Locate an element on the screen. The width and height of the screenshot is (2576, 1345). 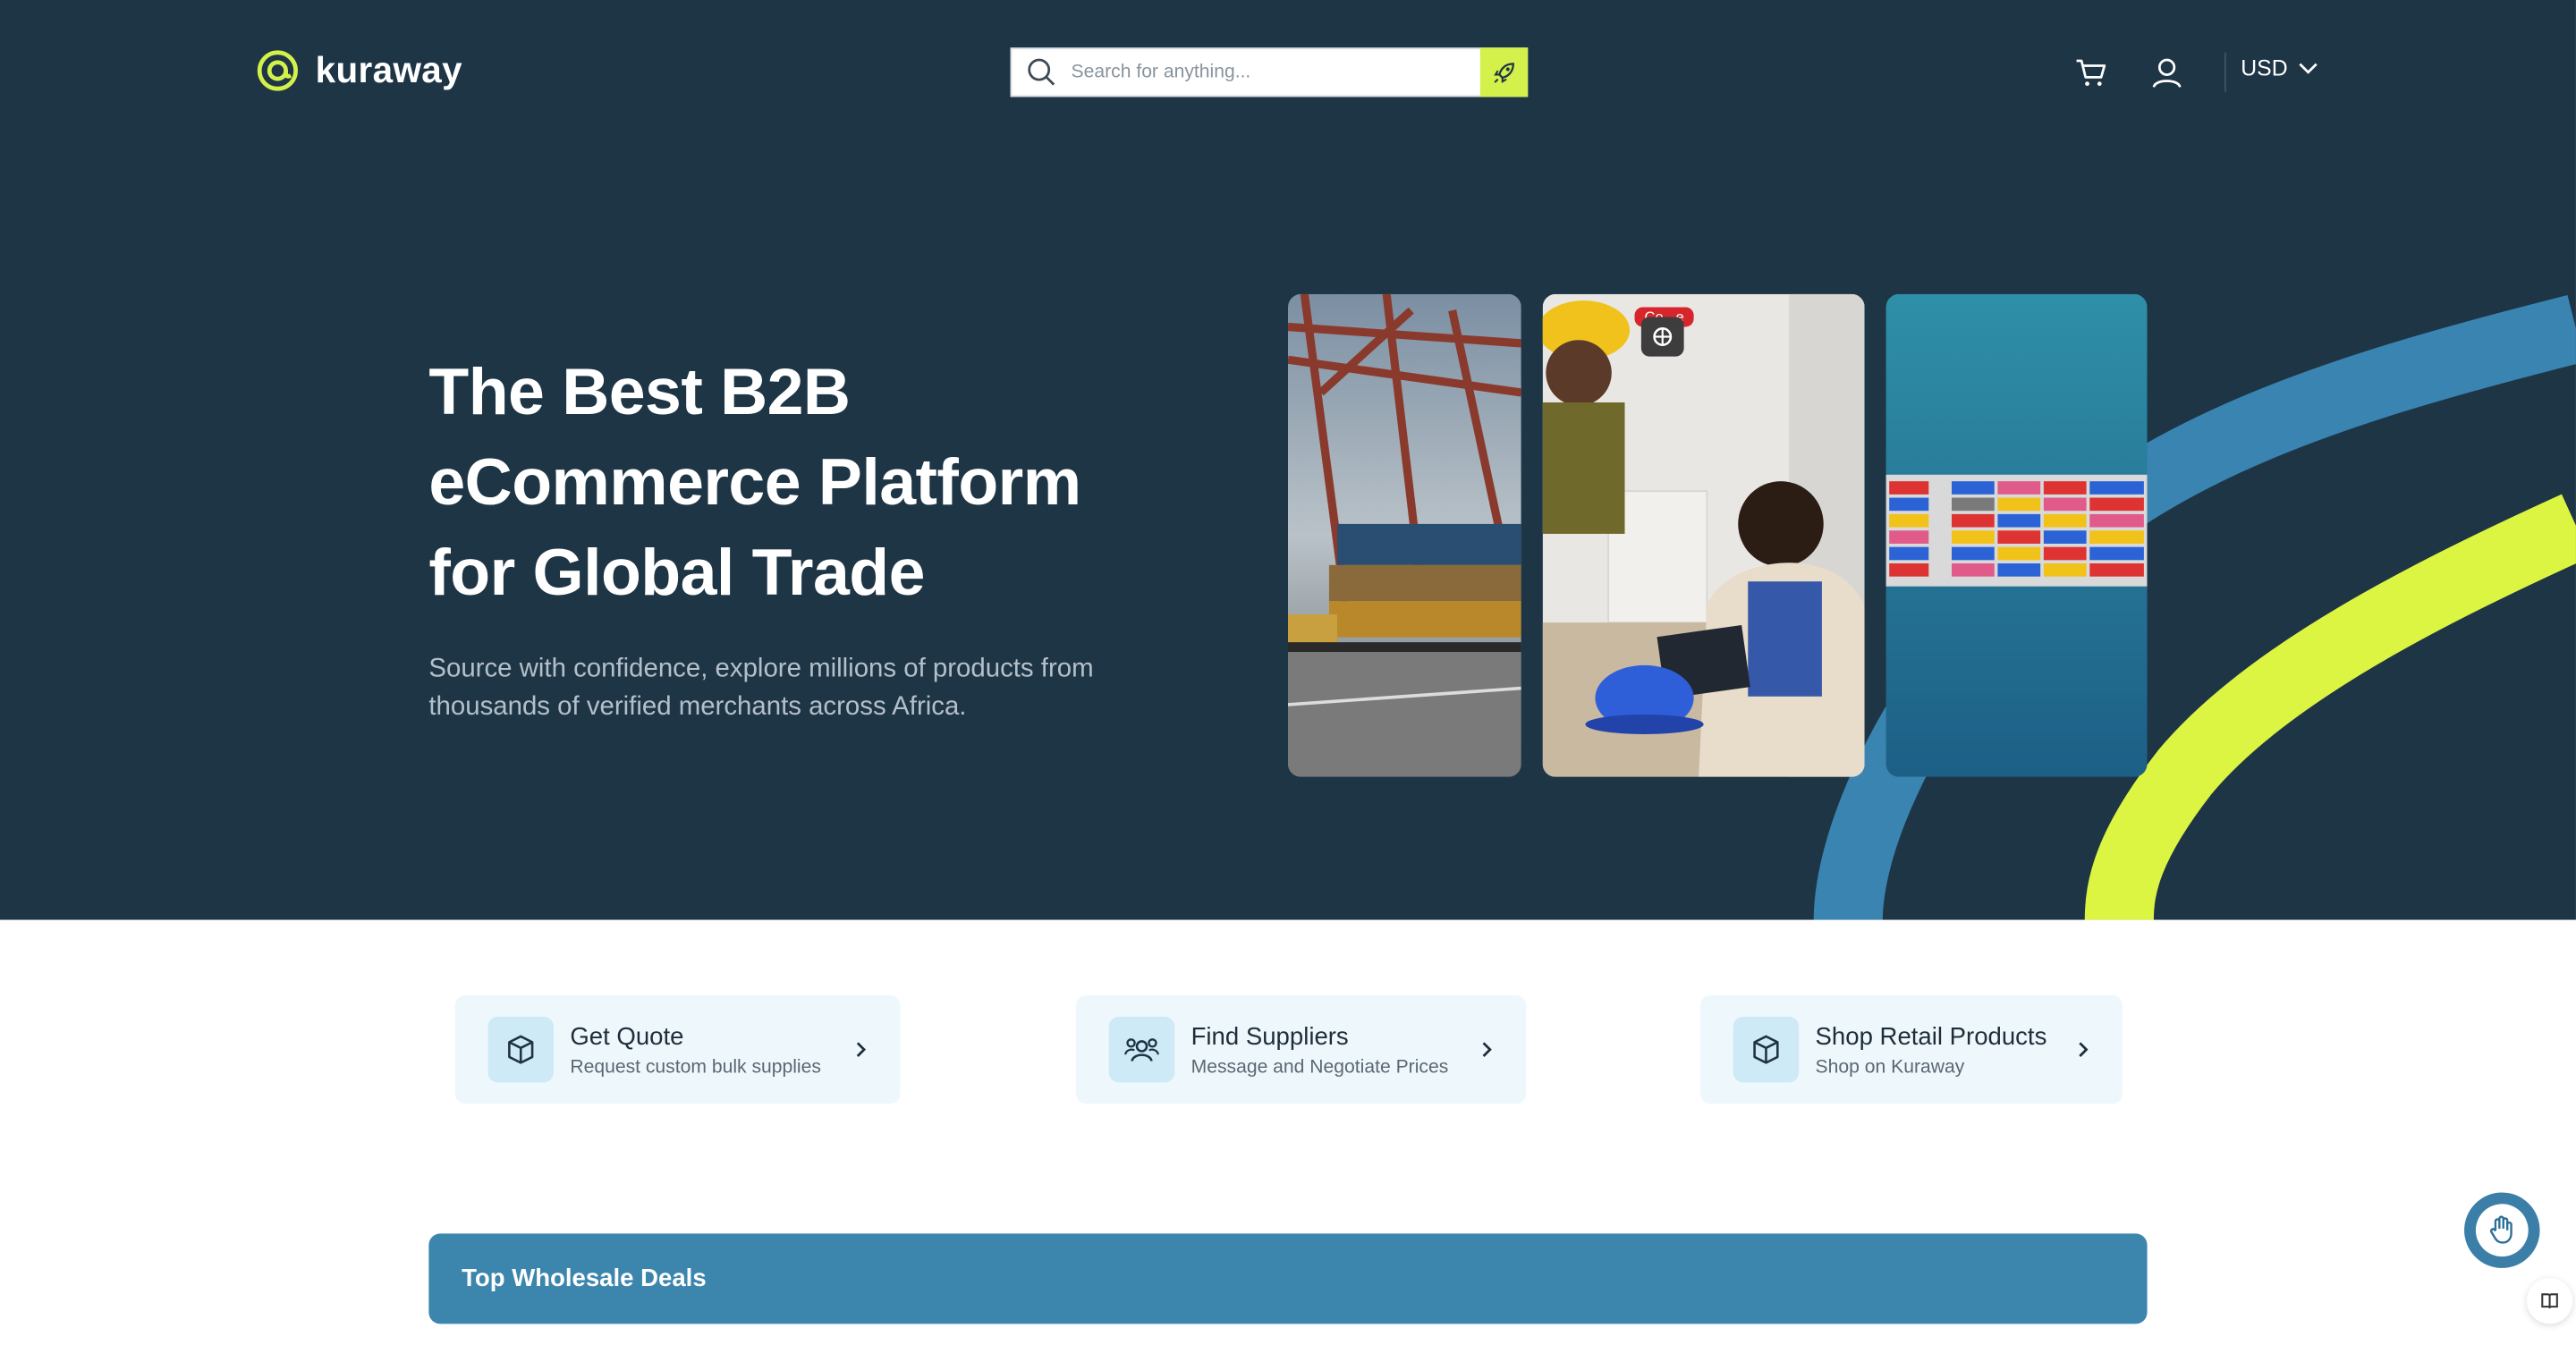
help-fab-button is located at coordinates (2502, 1230).